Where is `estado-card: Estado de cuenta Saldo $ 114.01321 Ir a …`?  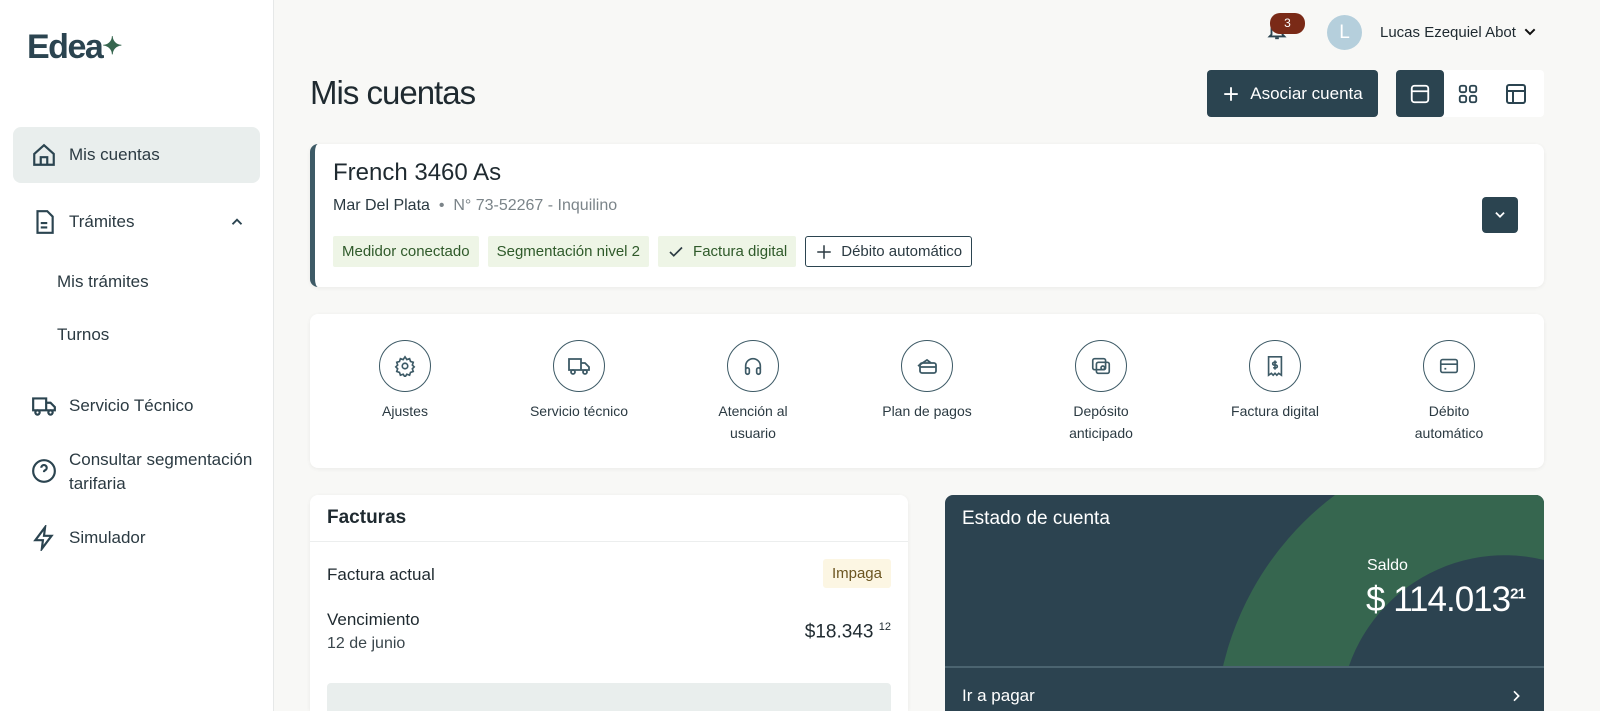 estado-card: Estado de cuenta Saldo $ 114.01321 Ir a … is located at coordinates (1244, 603).